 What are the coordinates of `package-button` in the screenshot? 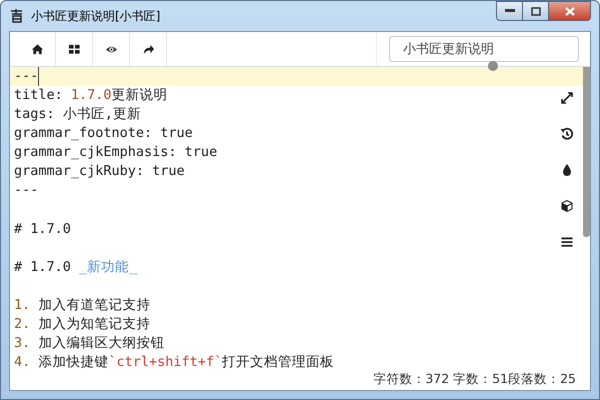 It's located at (567, 206).